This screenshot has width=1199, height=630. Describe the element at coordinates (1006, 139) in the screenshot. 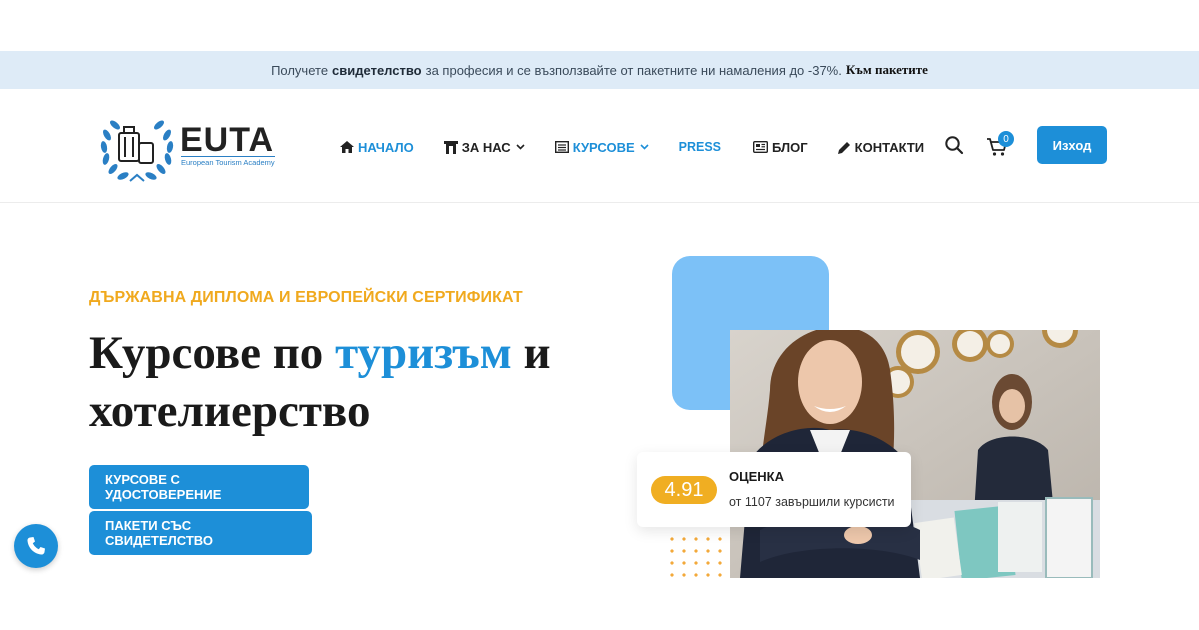

I see `cart-count-badge: 0` at that location.